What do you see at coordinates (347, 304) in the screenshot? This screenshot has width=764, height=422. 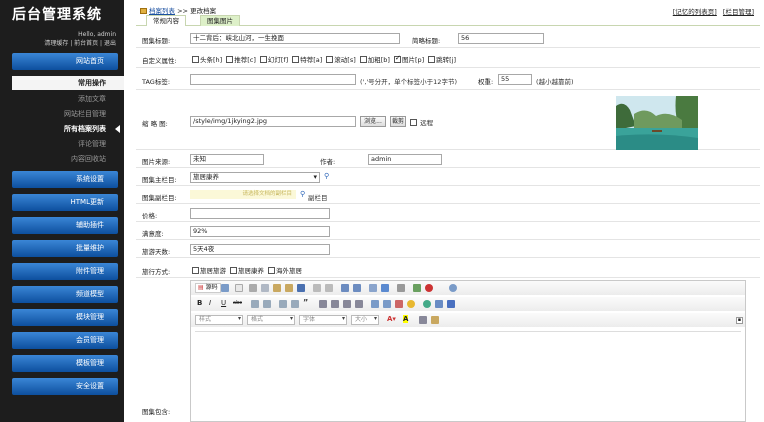 I see `align-right-icon` at bounding box center [347, 304].